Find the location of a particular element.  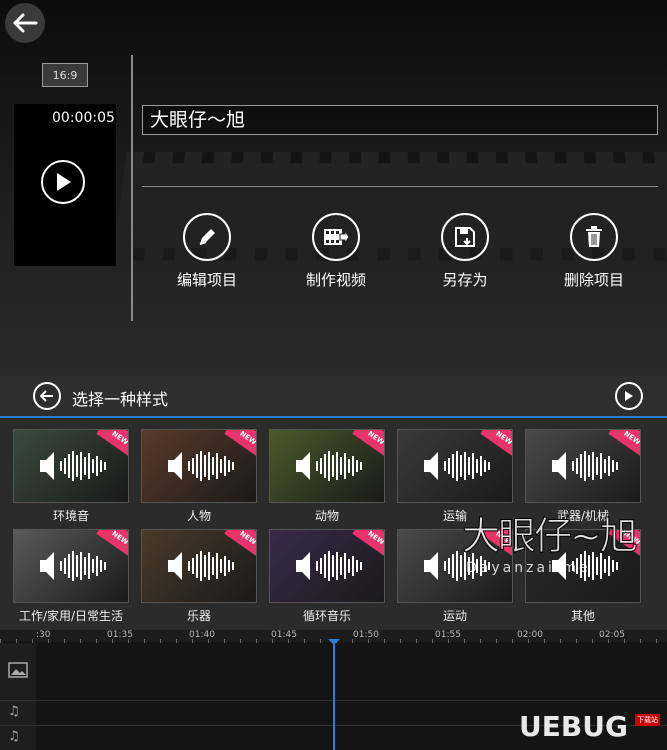

back-button is located at coordinates (25, 23).